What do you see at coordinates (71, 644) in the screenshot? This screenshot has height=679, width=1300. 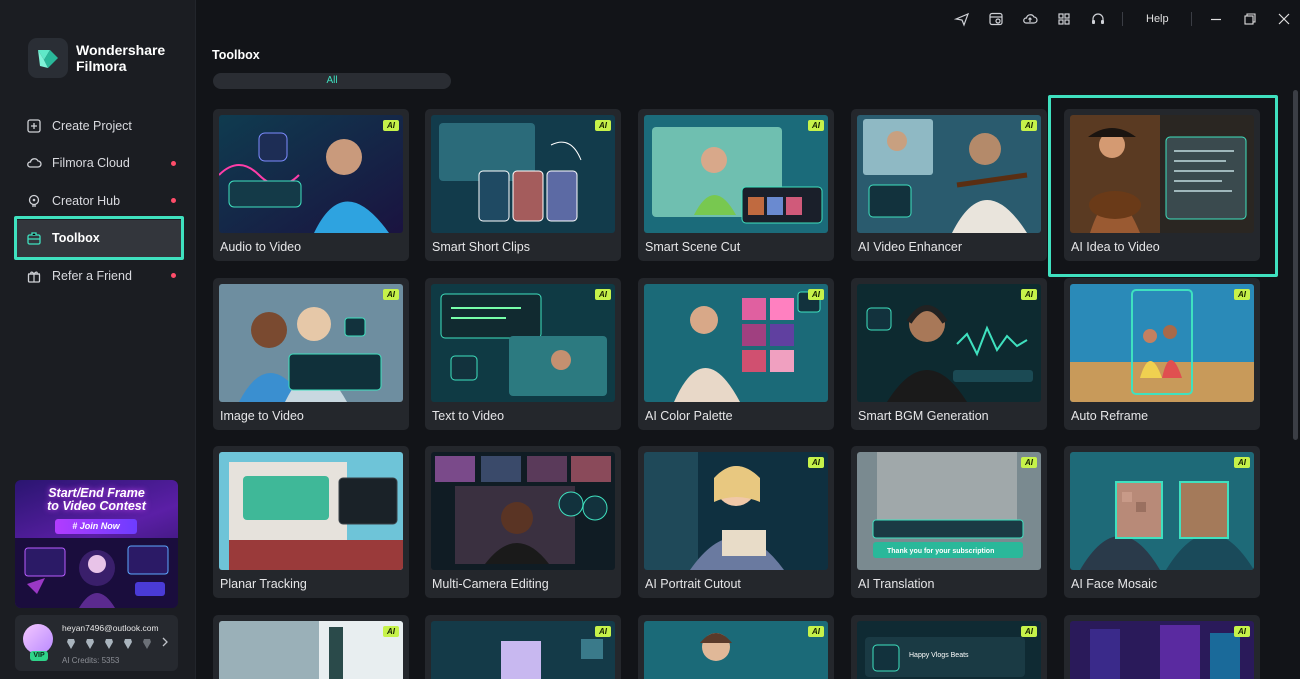 I see `gem-icon` at bounding box center [71, 644].